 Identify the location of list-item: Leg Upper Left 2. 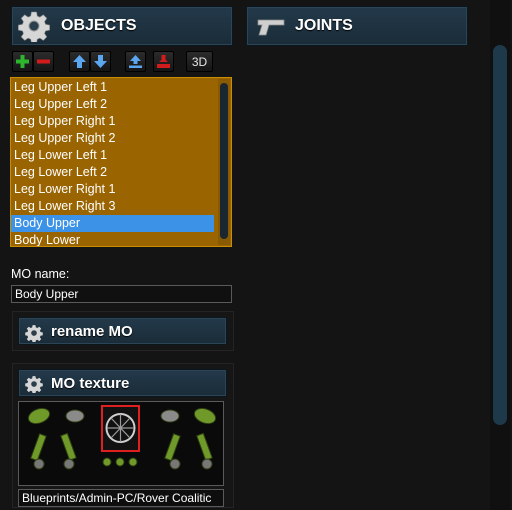
(112, 104).